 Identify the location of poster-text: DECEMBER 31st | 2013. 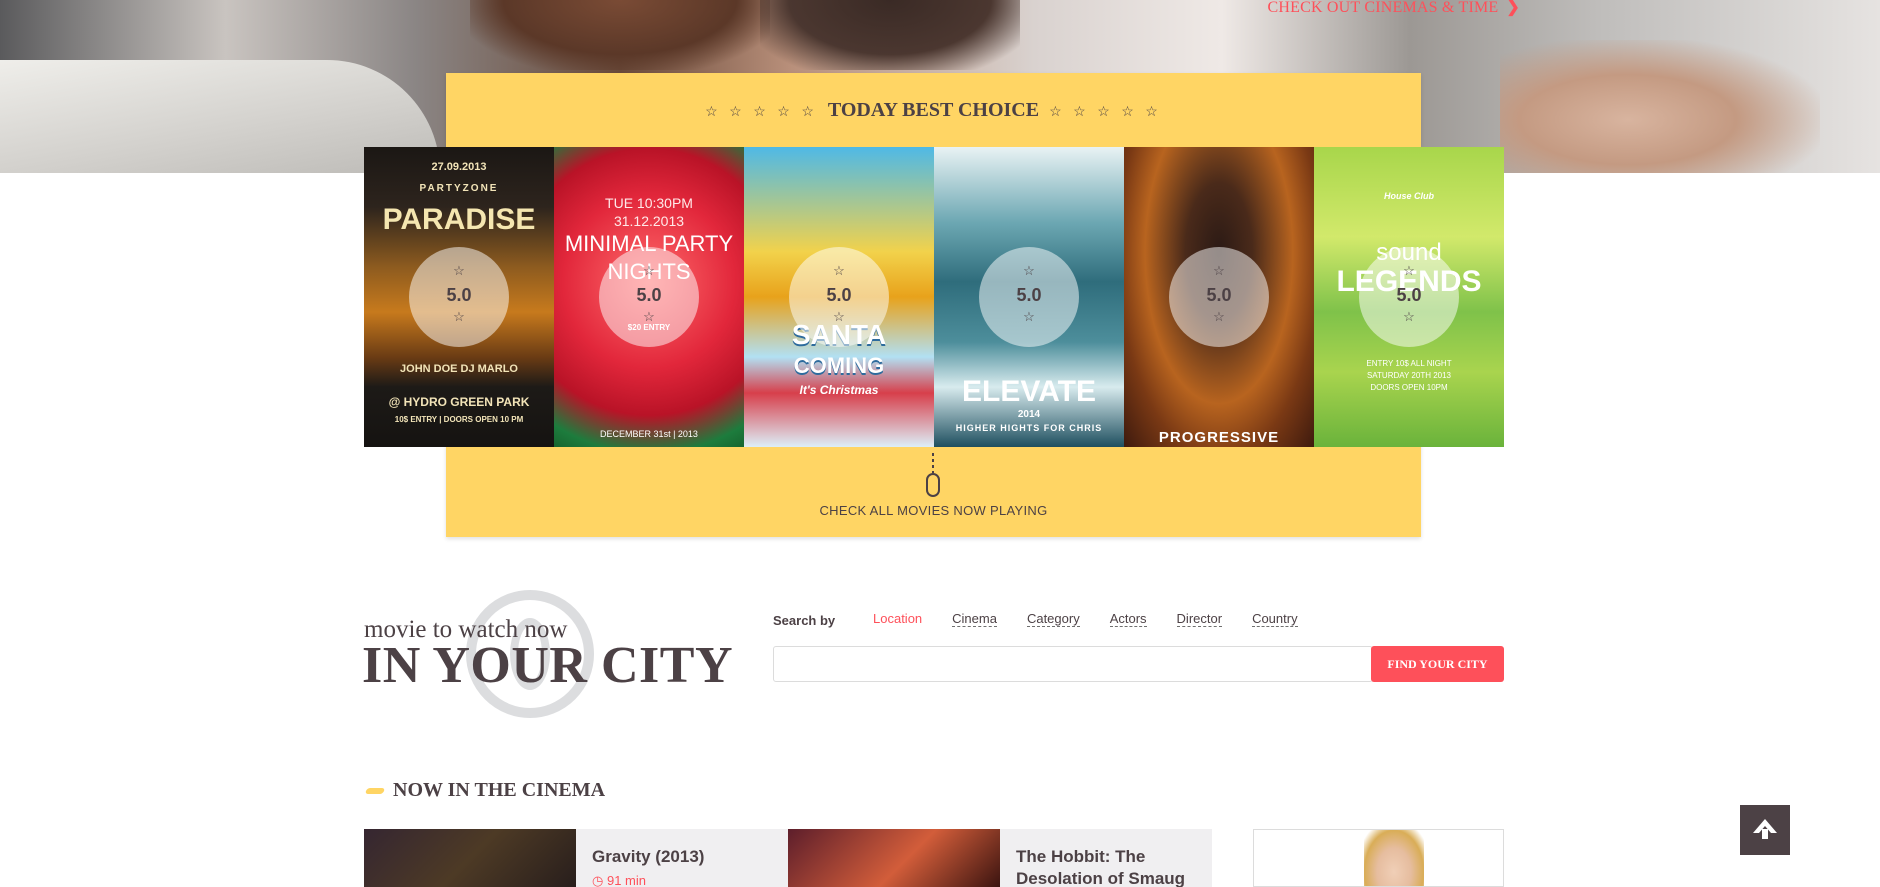
(649, 434).